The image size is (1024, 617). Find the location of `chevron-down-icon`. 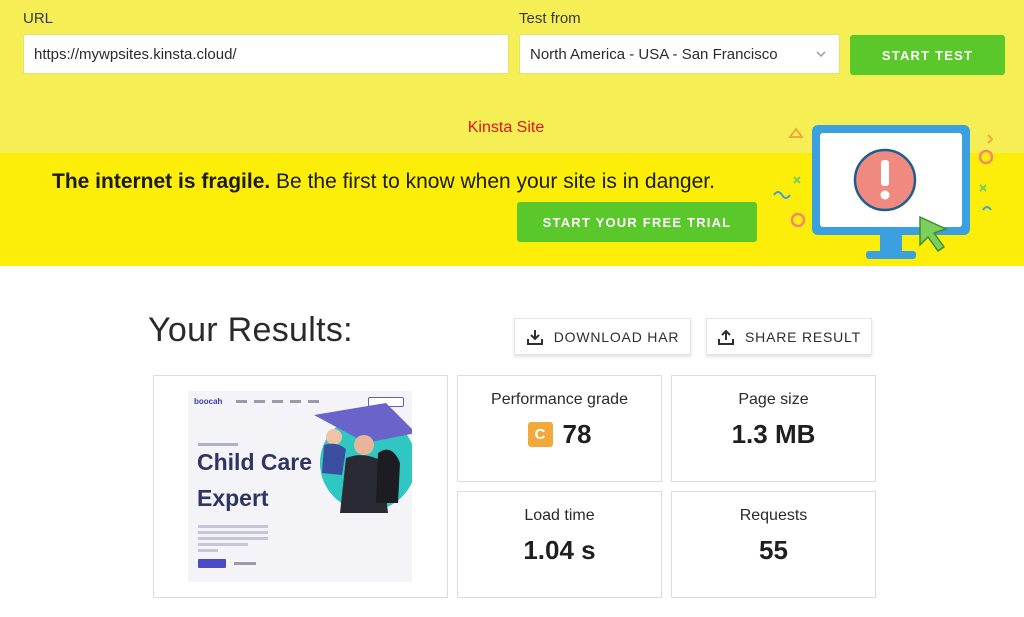

chevron-down-icon is located at coordinates (821, 54).